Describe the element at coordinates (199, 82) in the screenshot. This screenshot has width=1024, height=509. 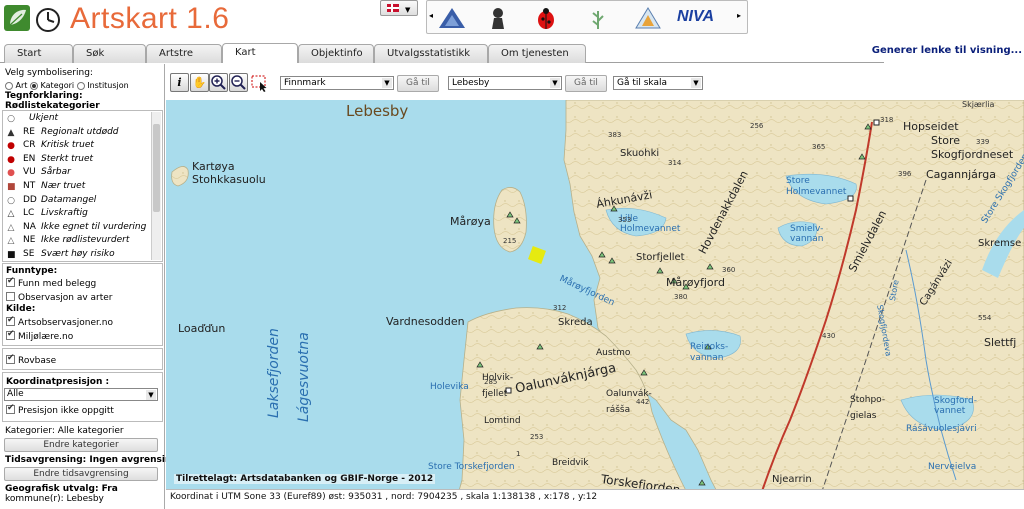
I see `pan-hand-icon: ✋` at that location.